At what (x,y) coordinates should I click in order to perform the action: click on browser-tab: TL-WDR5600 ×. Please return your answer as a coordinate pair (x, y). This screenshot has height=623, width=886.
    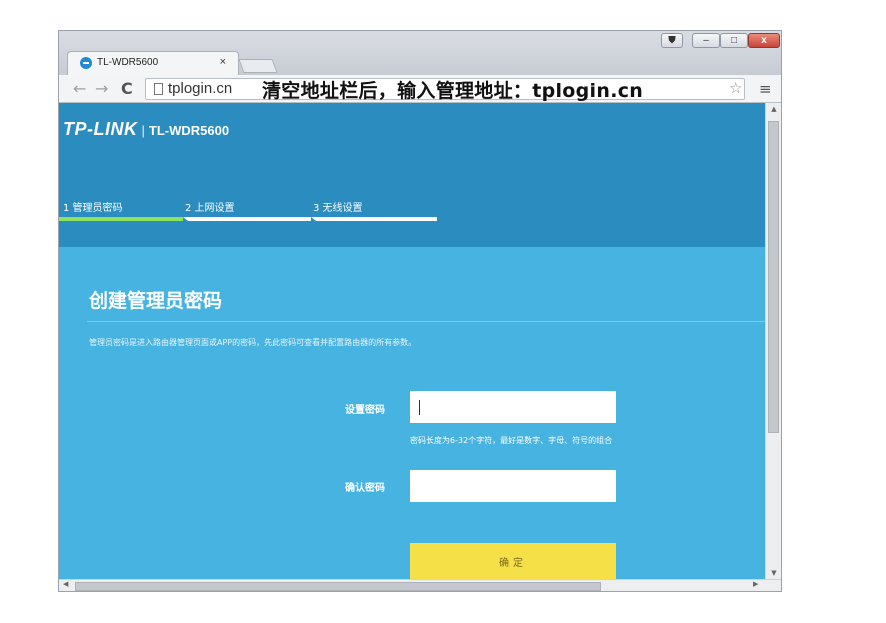
    Looking at the image, I should click on (153, 63).